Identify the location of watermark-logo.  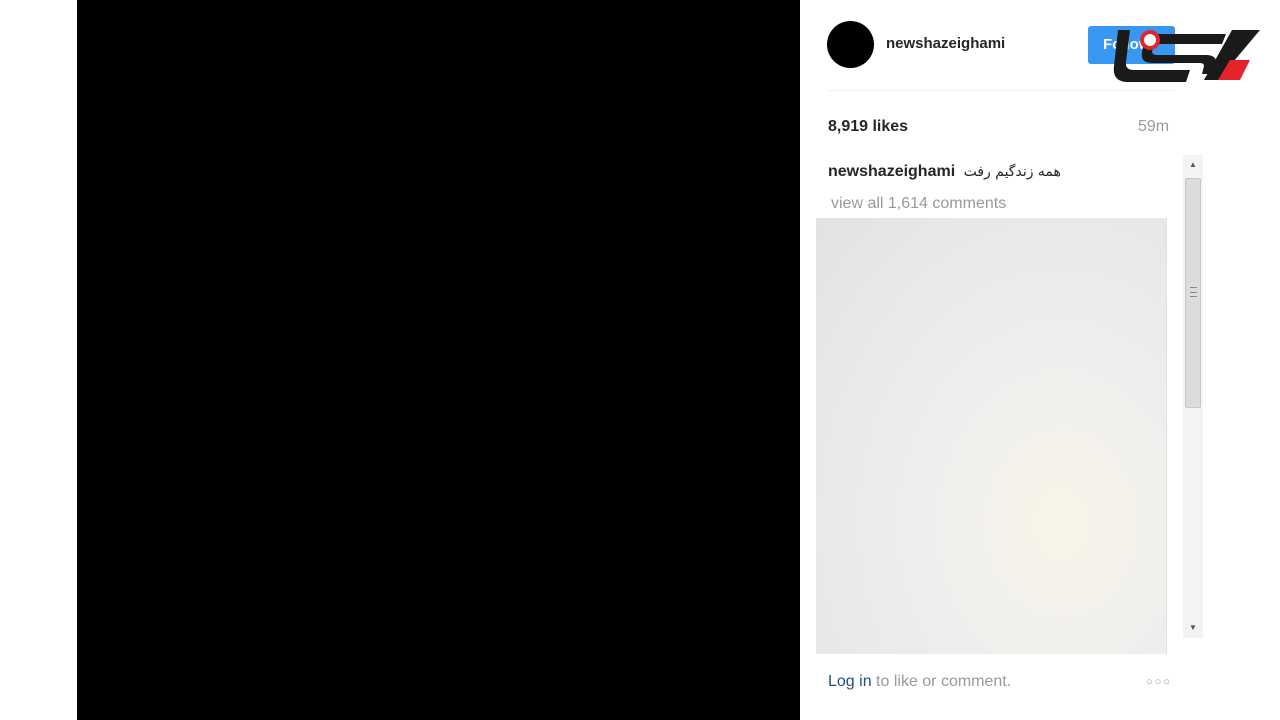
(1186, 56).